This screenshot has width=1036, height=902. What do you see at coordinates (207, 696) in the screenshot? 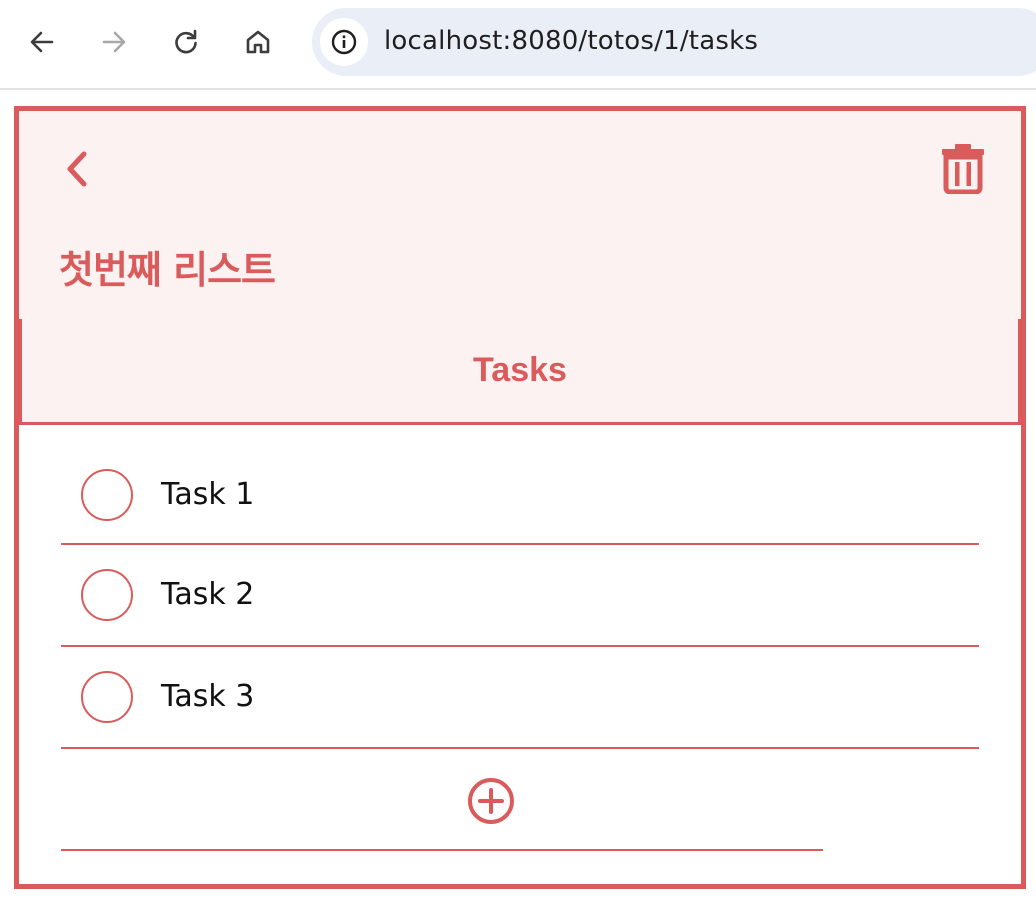
I see `task-label: Task 3` at bounding box center [207, 696].